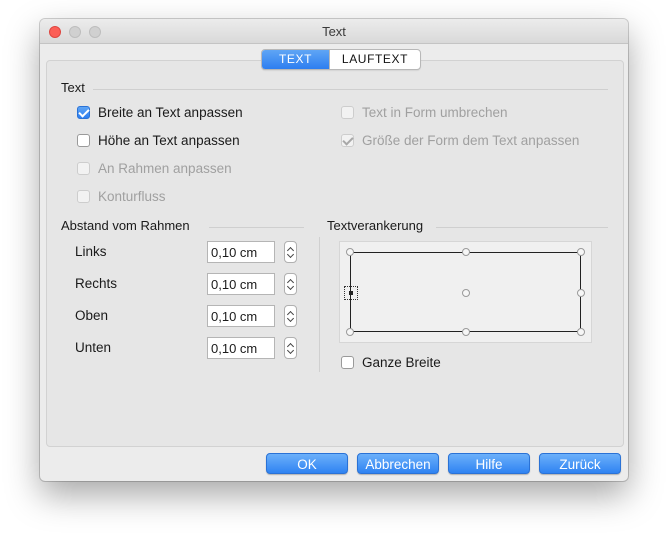  I want to click on fit-frame-label: An Rahmen anpassen, so click(165, 168).